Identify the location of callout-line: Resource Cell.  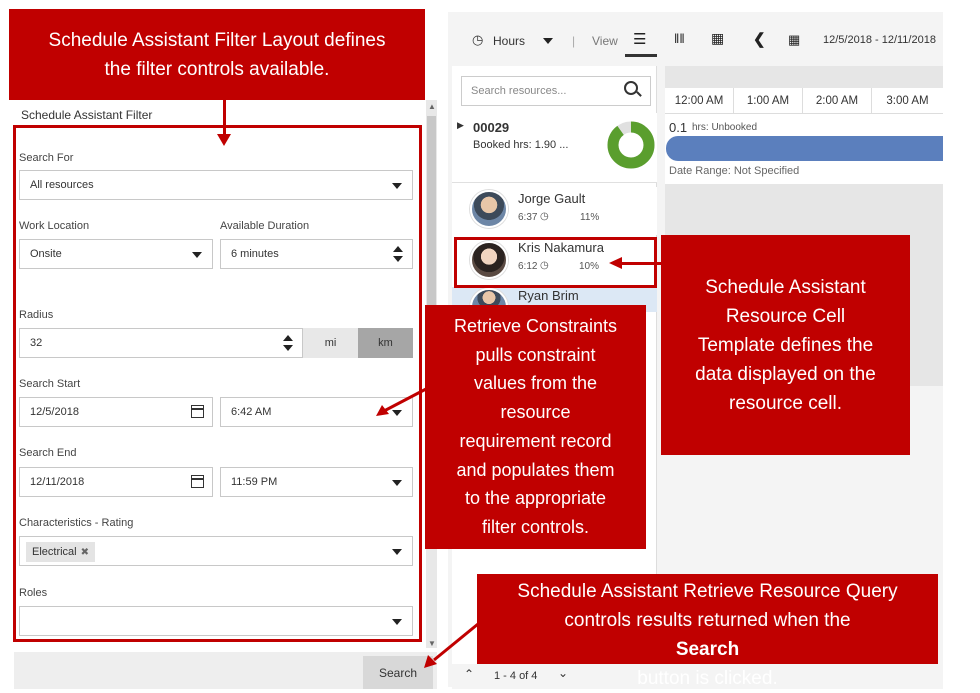
(785, 316).